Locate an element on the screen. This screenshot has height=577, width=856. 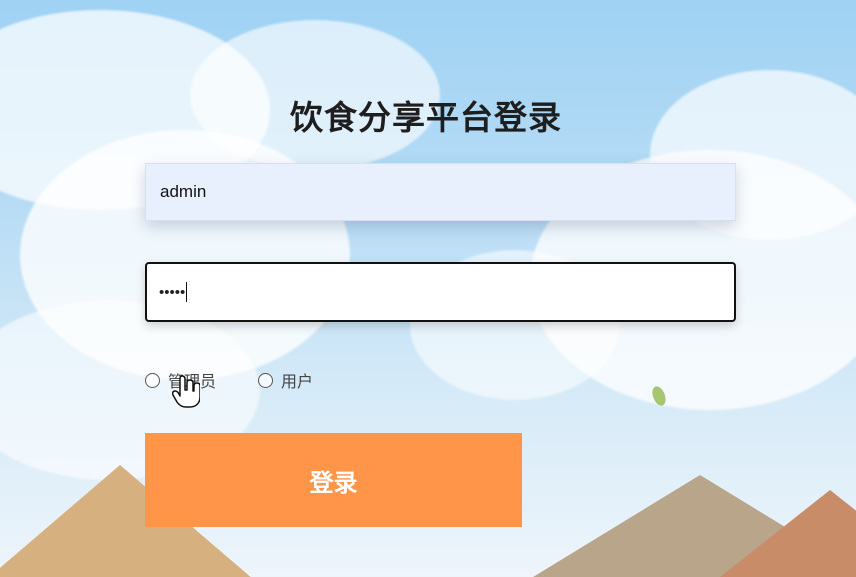
text-caret is located at coordinates (187, 292).